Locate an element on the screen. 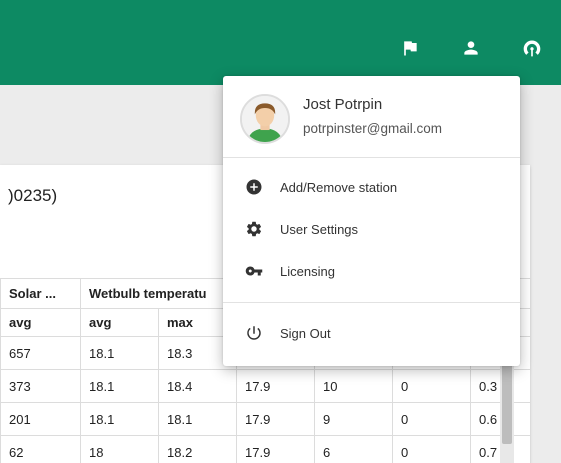 Image resolution: width=561 pixels, height=463 pixels. menu-item-label: Licensing is located at coordinates (307, 271).